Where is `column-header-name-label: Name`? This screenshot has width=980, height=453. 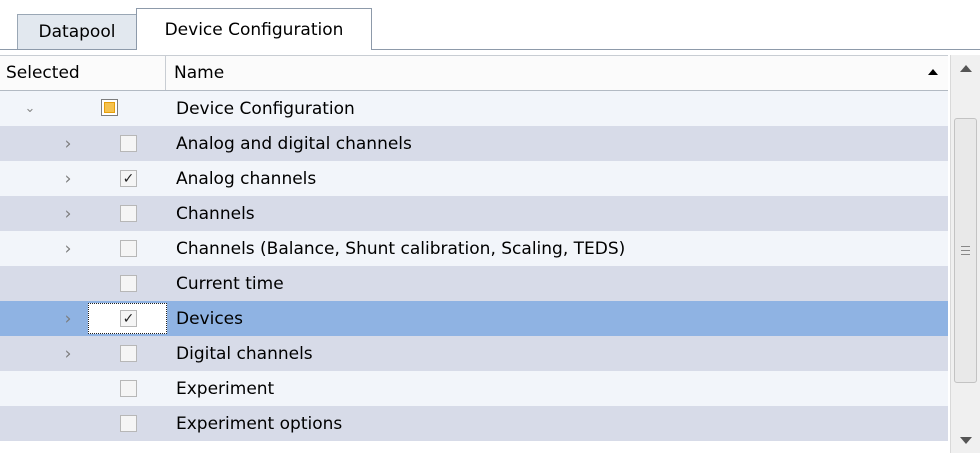 column-header-name-label: Name is located at coordinates (199, 73).